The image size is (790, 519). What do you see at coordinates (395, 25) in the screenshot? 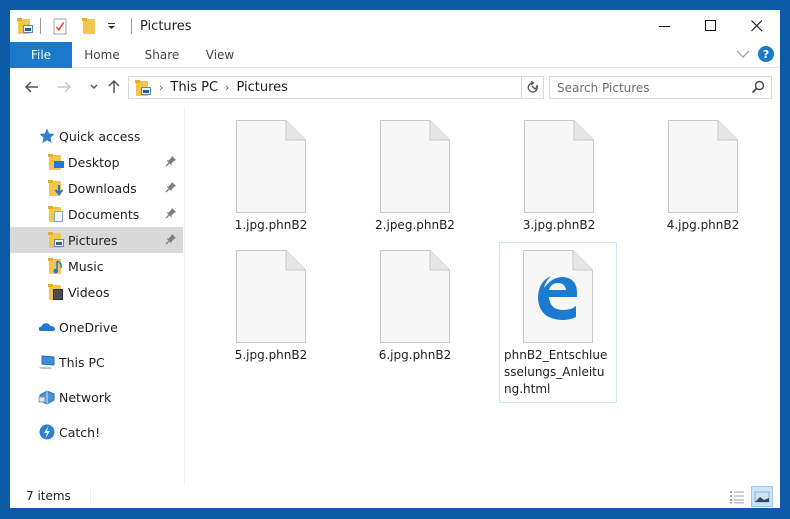
I see `title-bar: Pictures` at bounding box center [395, 25].